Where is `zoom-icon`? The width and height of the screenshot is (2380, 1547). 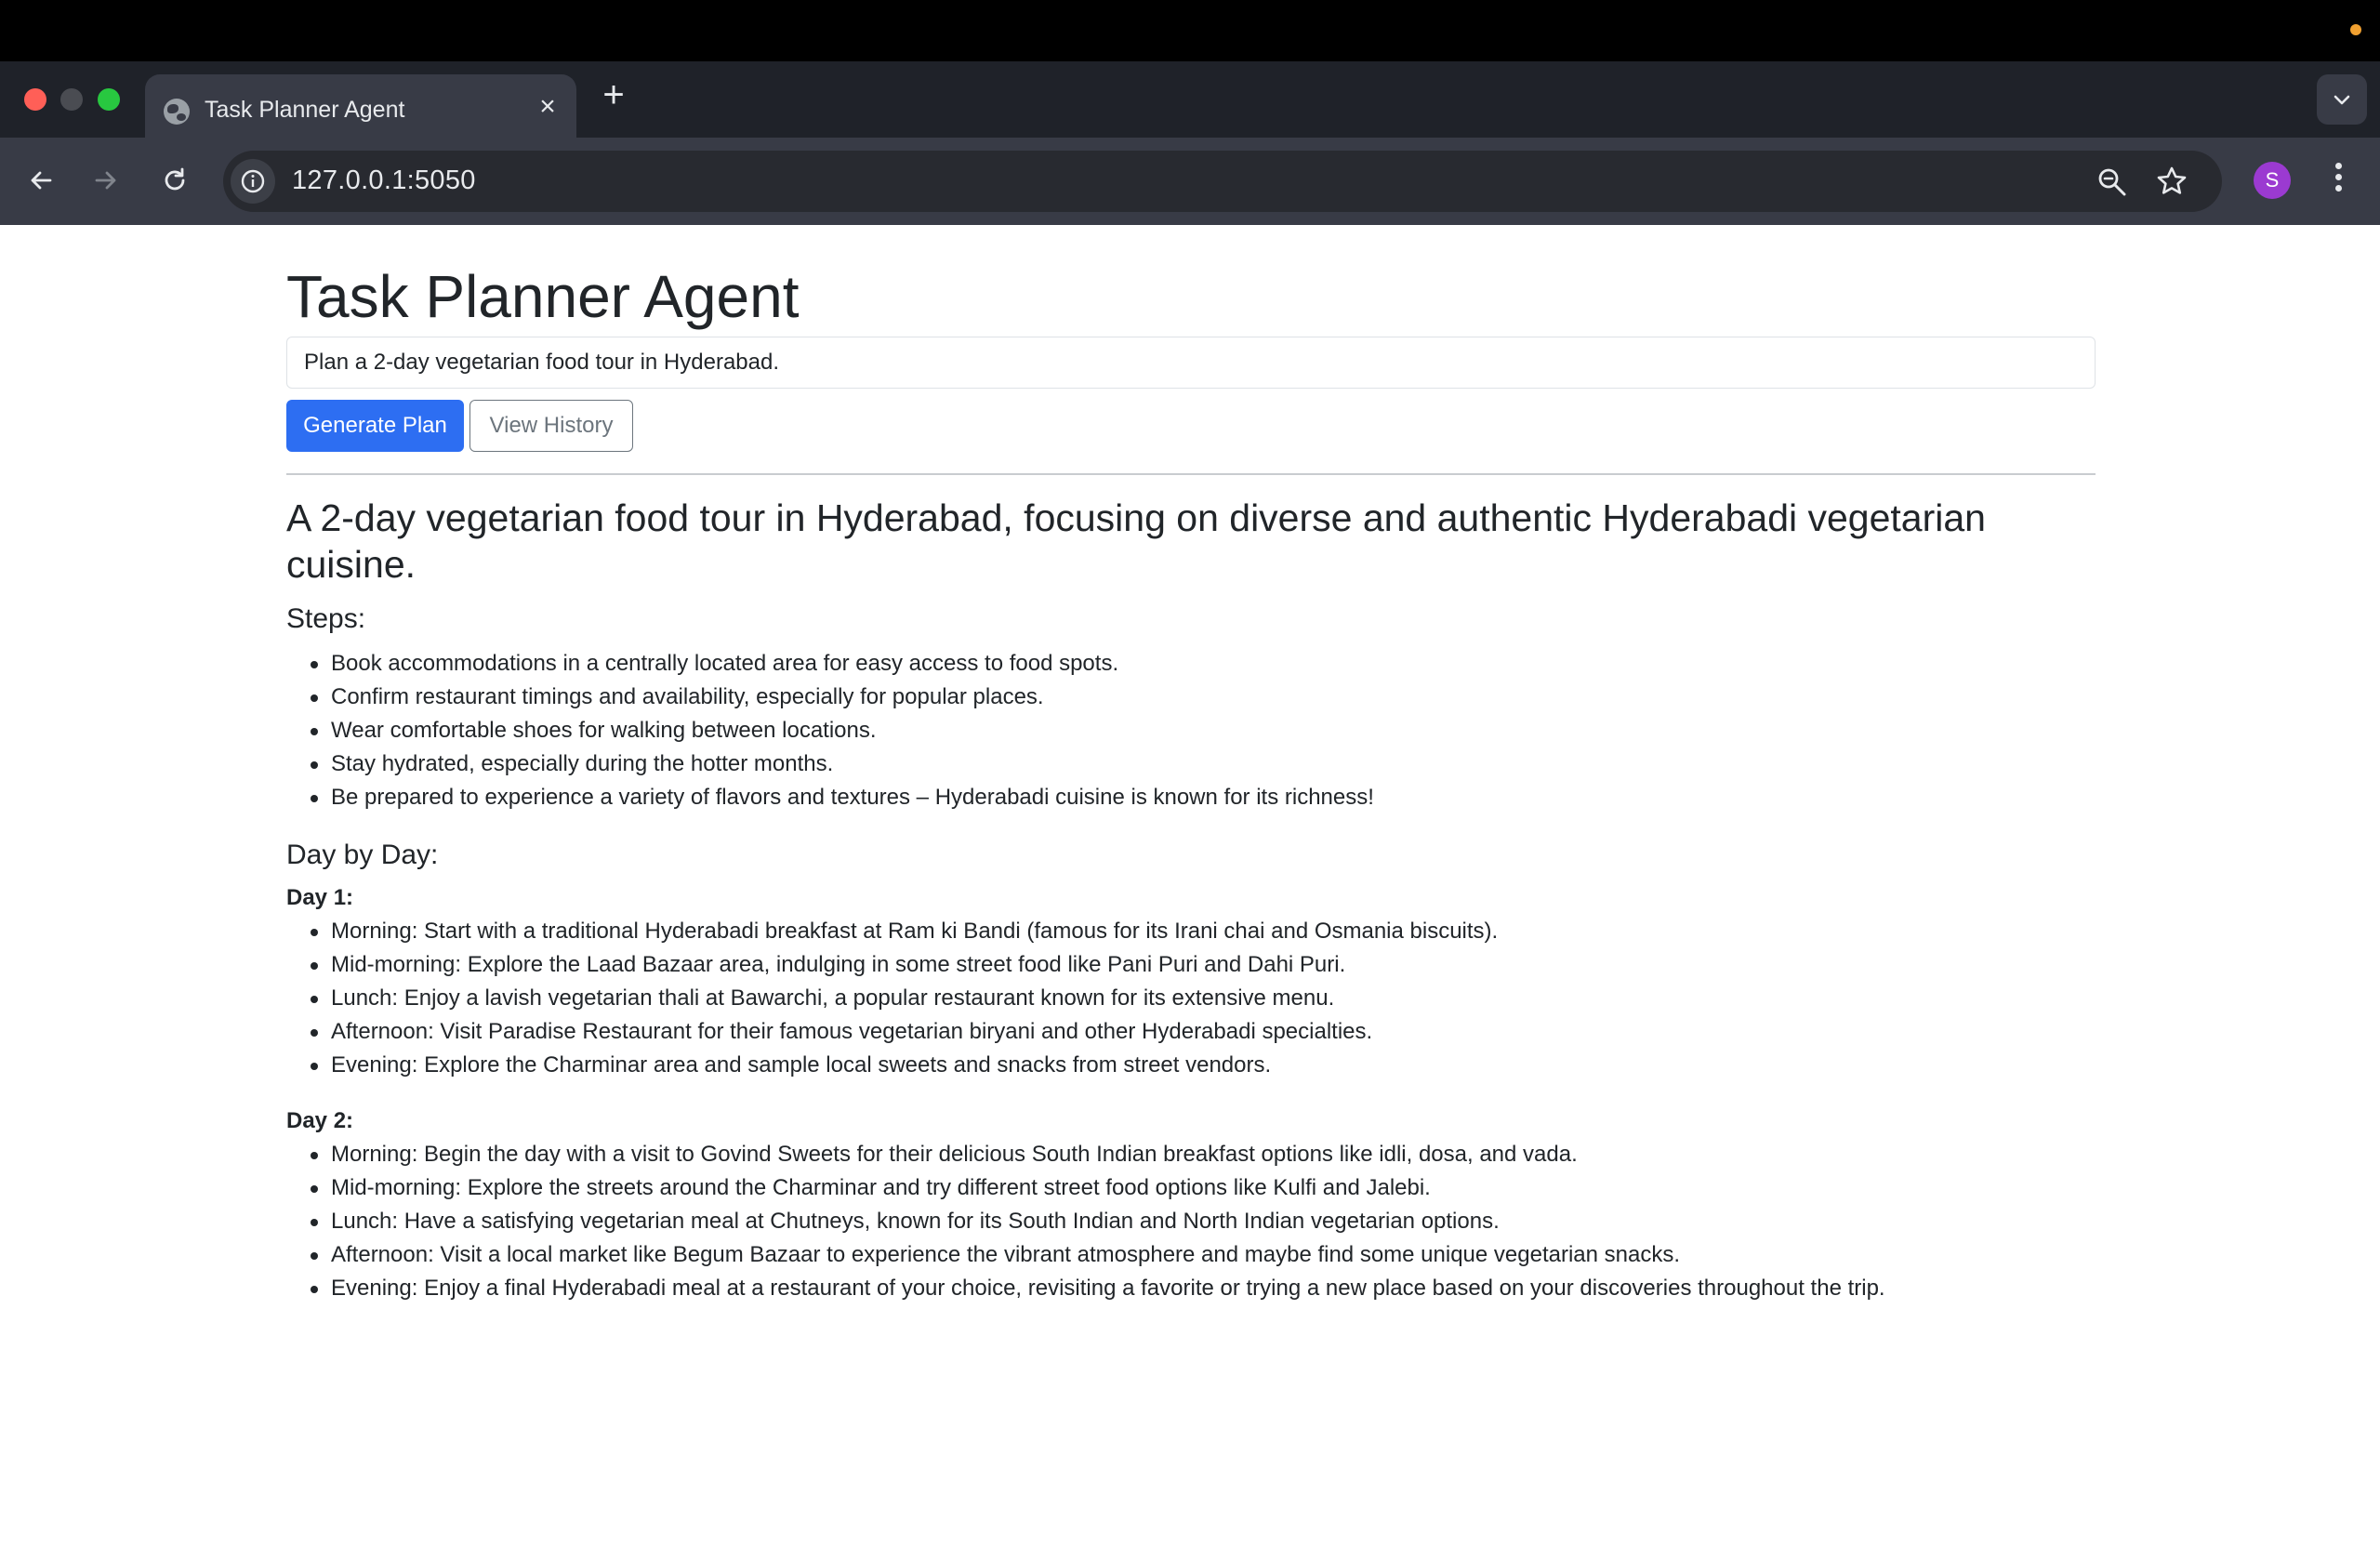 zoom-icon is located at coordinates (2112, 182).